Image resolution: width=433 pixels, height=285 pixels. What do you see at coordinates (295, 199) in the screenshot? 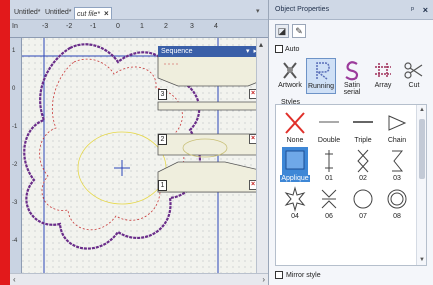
I see `style-04-icon` at bounding box center [295, 199].